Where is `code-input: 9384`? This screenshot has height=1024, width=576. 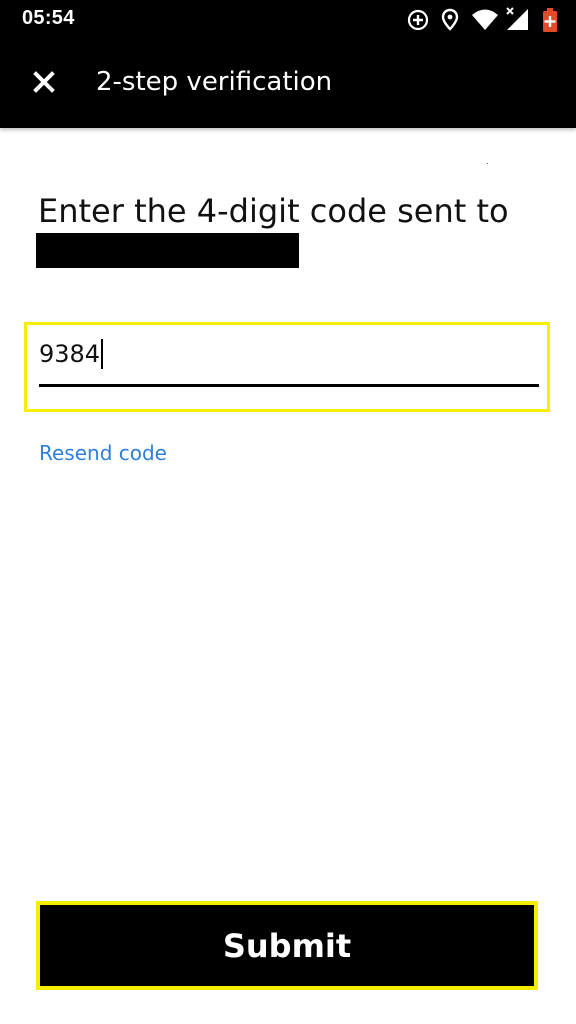
code-input: 9384 is located at coordinates (71, 354).